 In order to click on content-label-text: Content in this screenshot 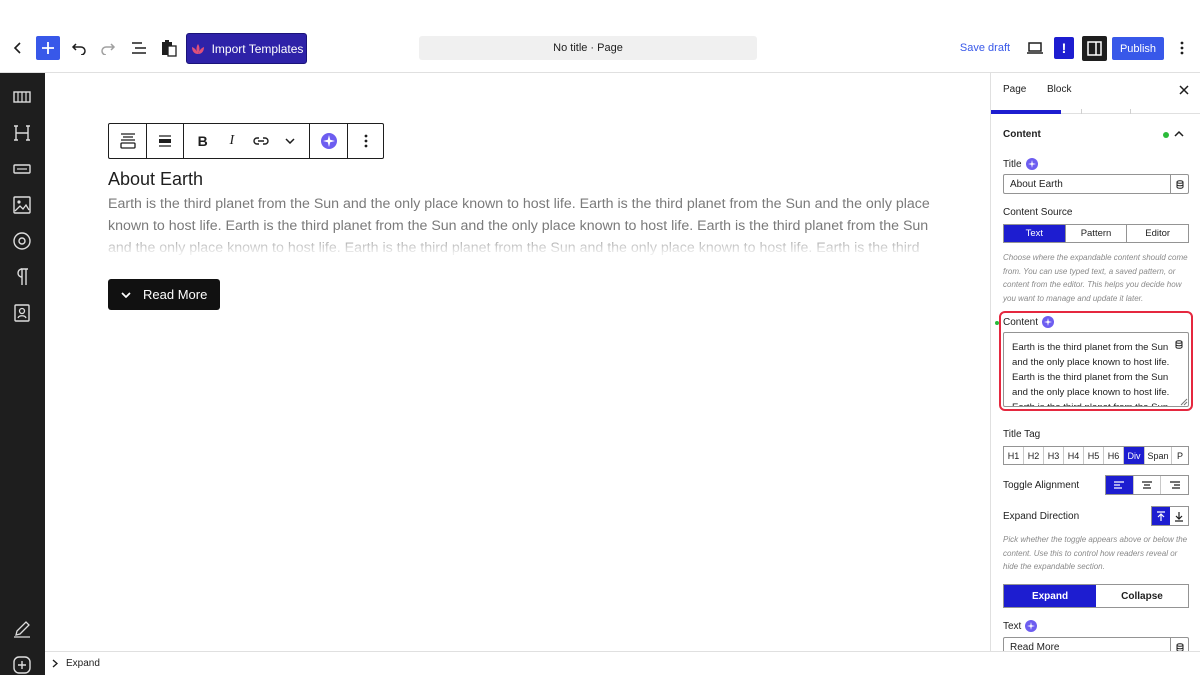, I will do `click(1021, 322)`.